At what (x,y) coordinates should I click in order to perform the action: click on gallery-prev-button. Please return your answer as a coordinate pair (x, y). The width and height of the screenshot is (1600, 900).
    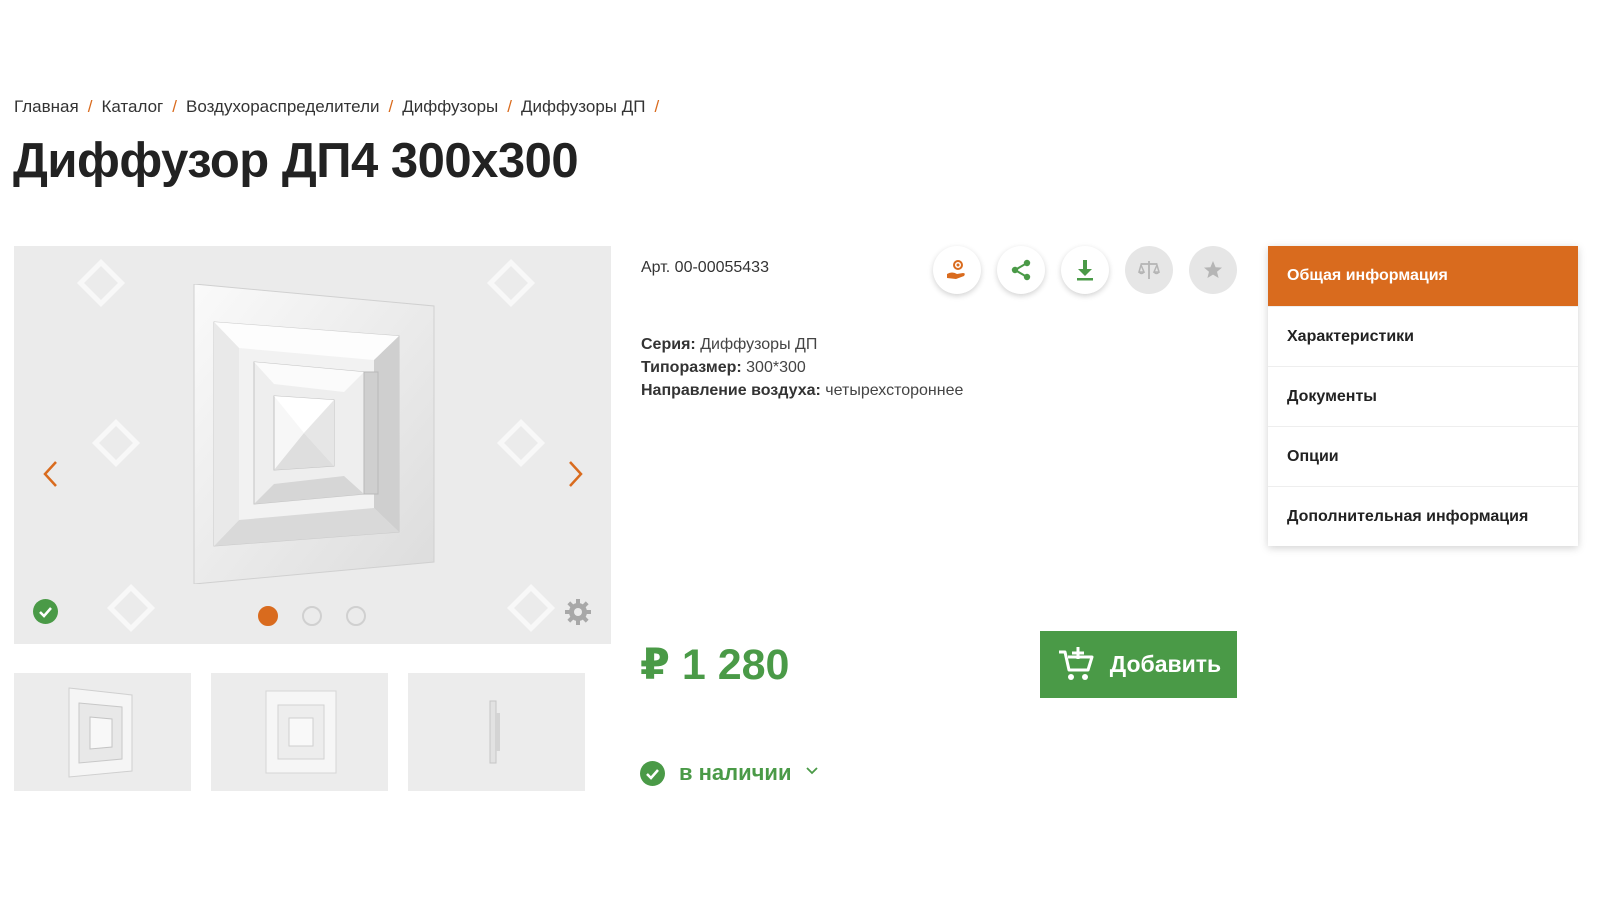
    Looking at the image, I should click on (51, 474).